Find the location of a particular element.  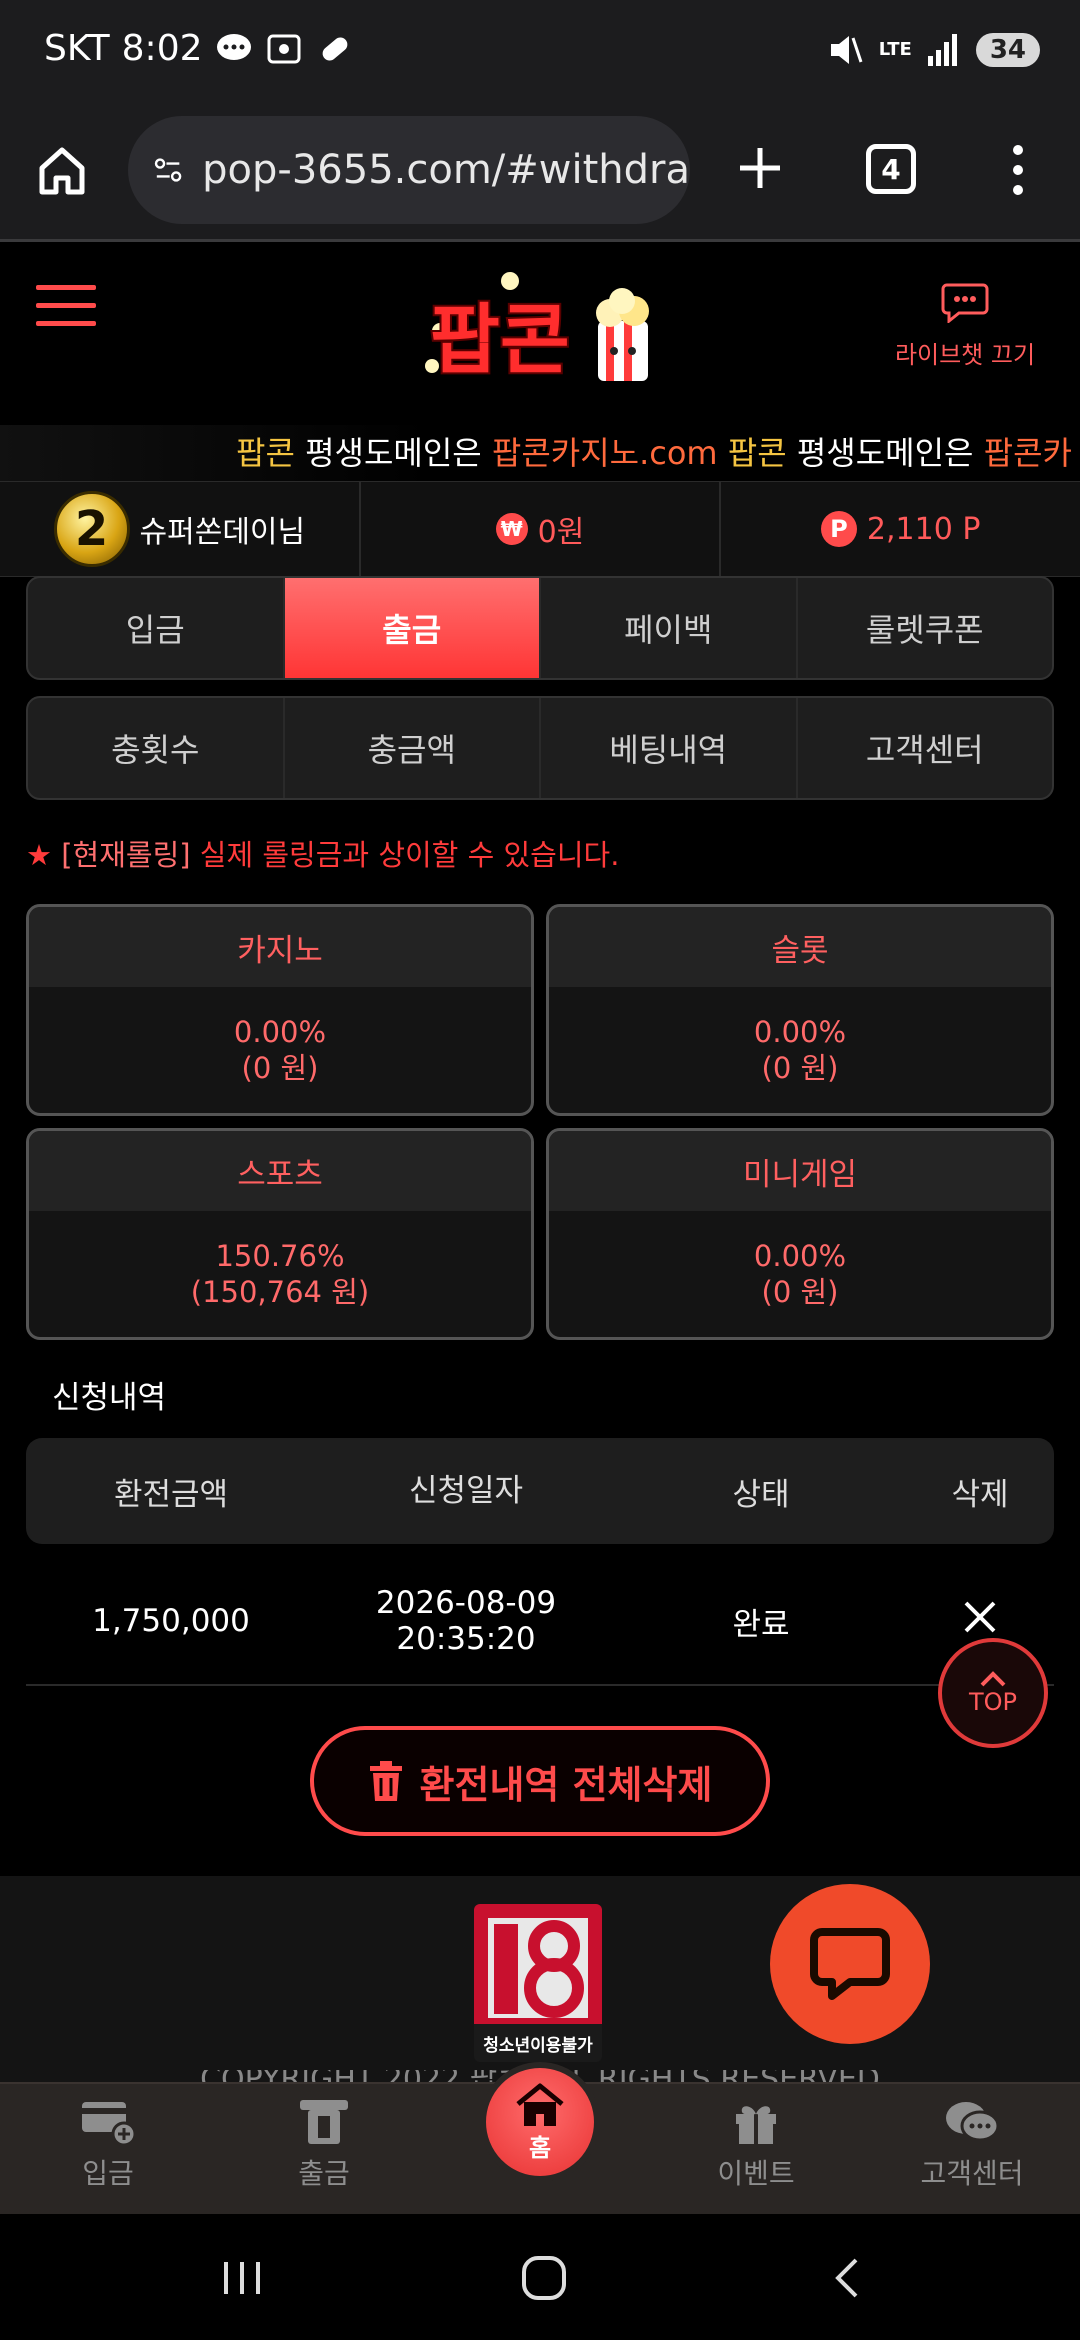

more-menu-icon is located at coordinates (1018, 170).